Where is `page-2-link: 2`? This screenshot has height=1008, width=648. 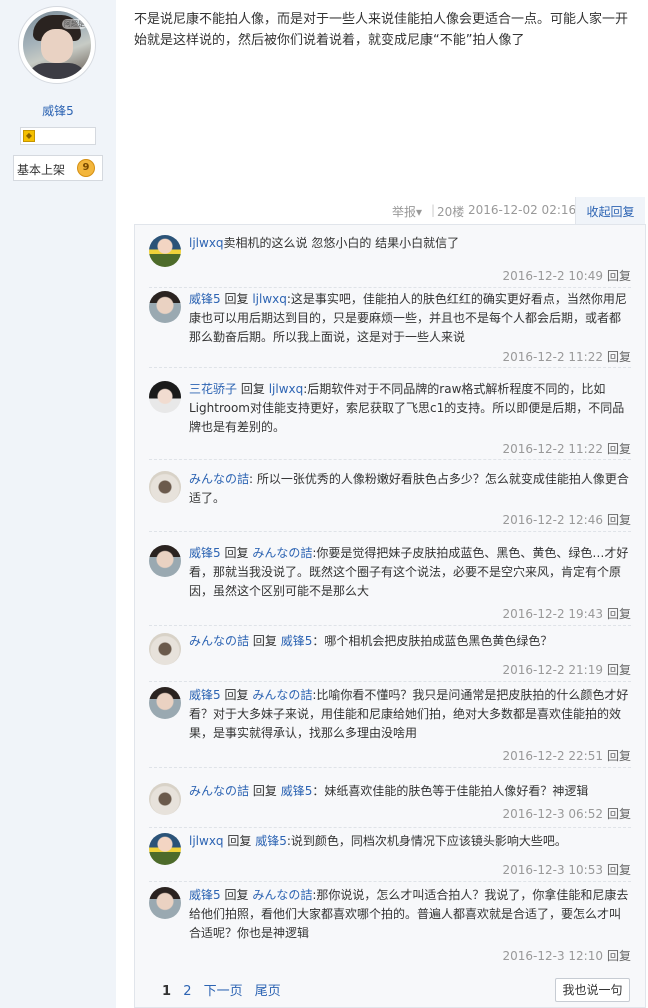 page-2-link: 2 is located at coordinates (187, 991).